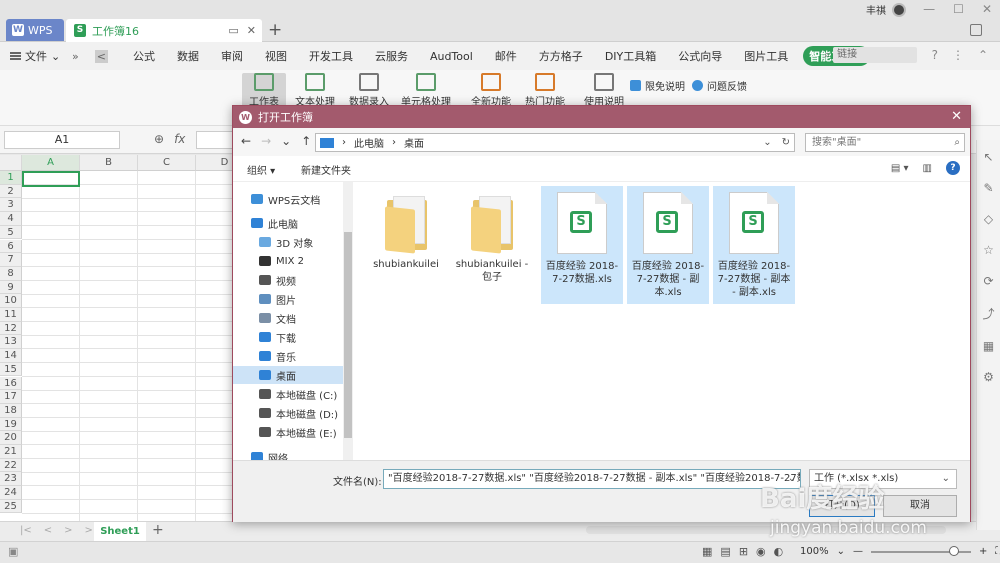  What do you see at coordinates (719, 85) in the screenshot?
I see `feedback-button: 问题反馈` at bounding box center [719, 85].